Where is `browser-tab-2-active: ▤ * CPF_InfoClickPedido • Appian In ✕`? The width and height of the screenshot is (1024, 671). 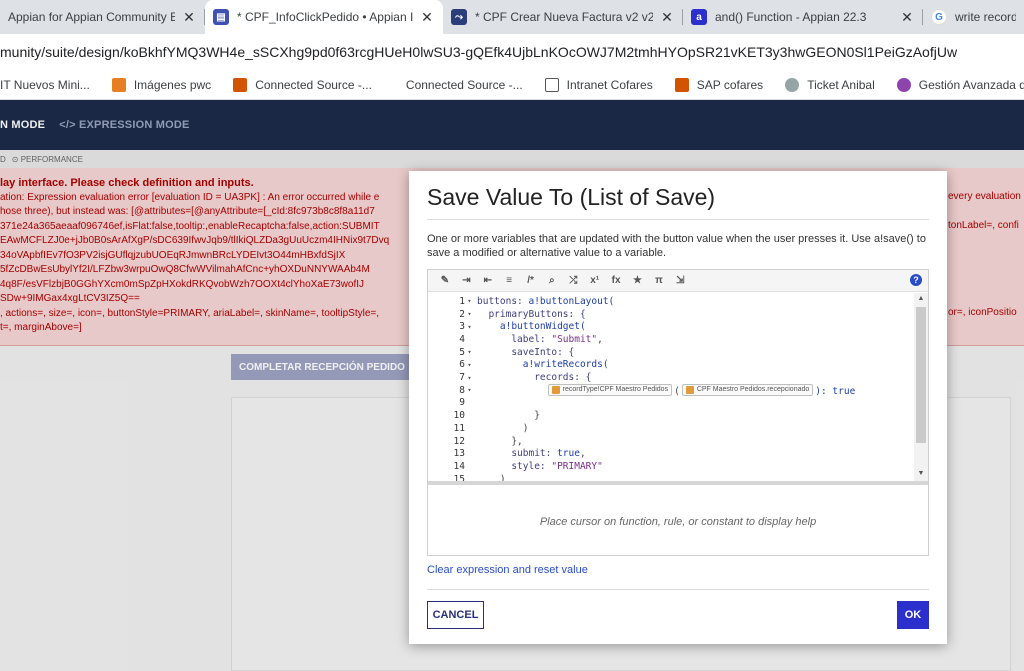 browser-tab-2-active: ▤ * CPF_InfoClickPedido • Appian In ✕ is located at coordinates (324, 17).